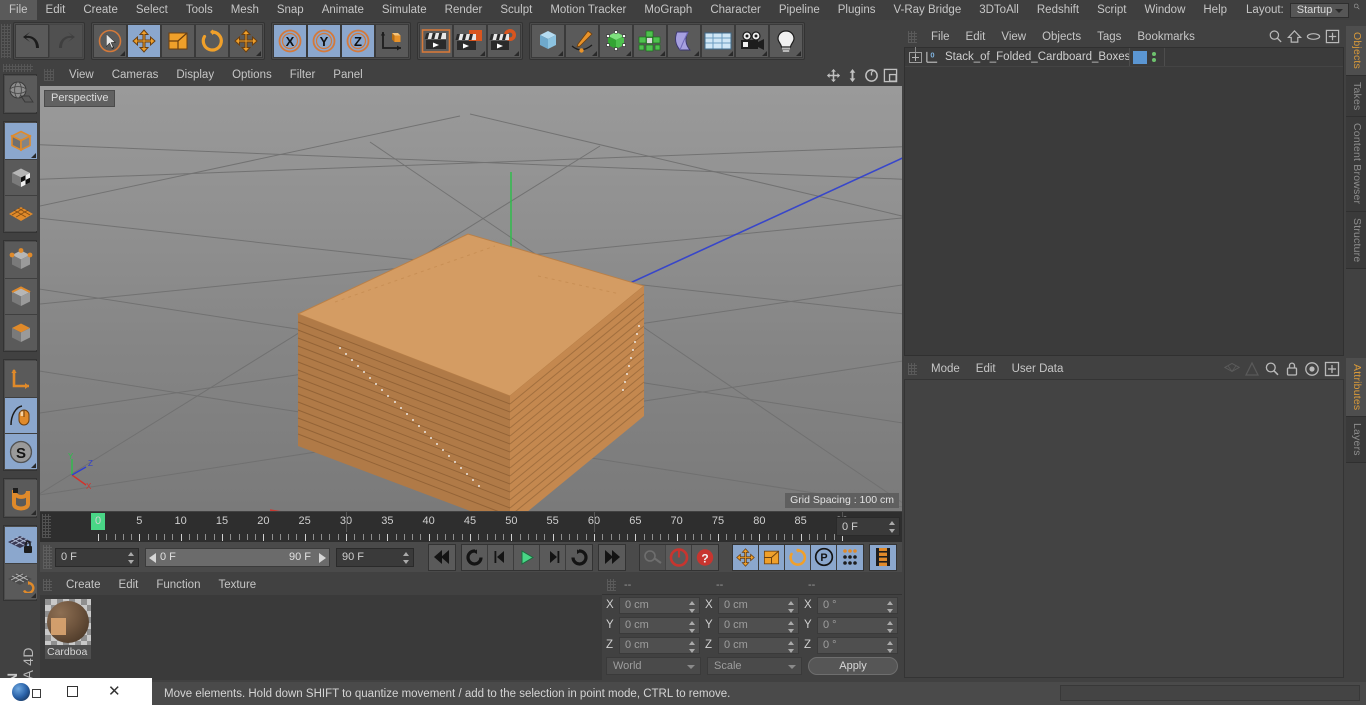 The width and height of the screenshot is (1366, 705). I want to click on undo-button, so click(32, 41).